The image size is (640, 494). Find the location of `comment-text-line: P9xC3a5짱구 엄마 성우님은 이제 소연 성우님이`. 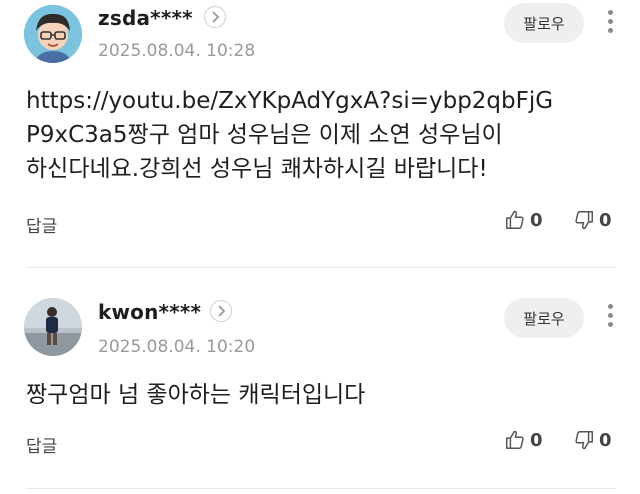

comment-text-line: P9xC3a5짱구 엄마 성우님은 이제 소연 성우님이 is located at coordinates (264, 135).